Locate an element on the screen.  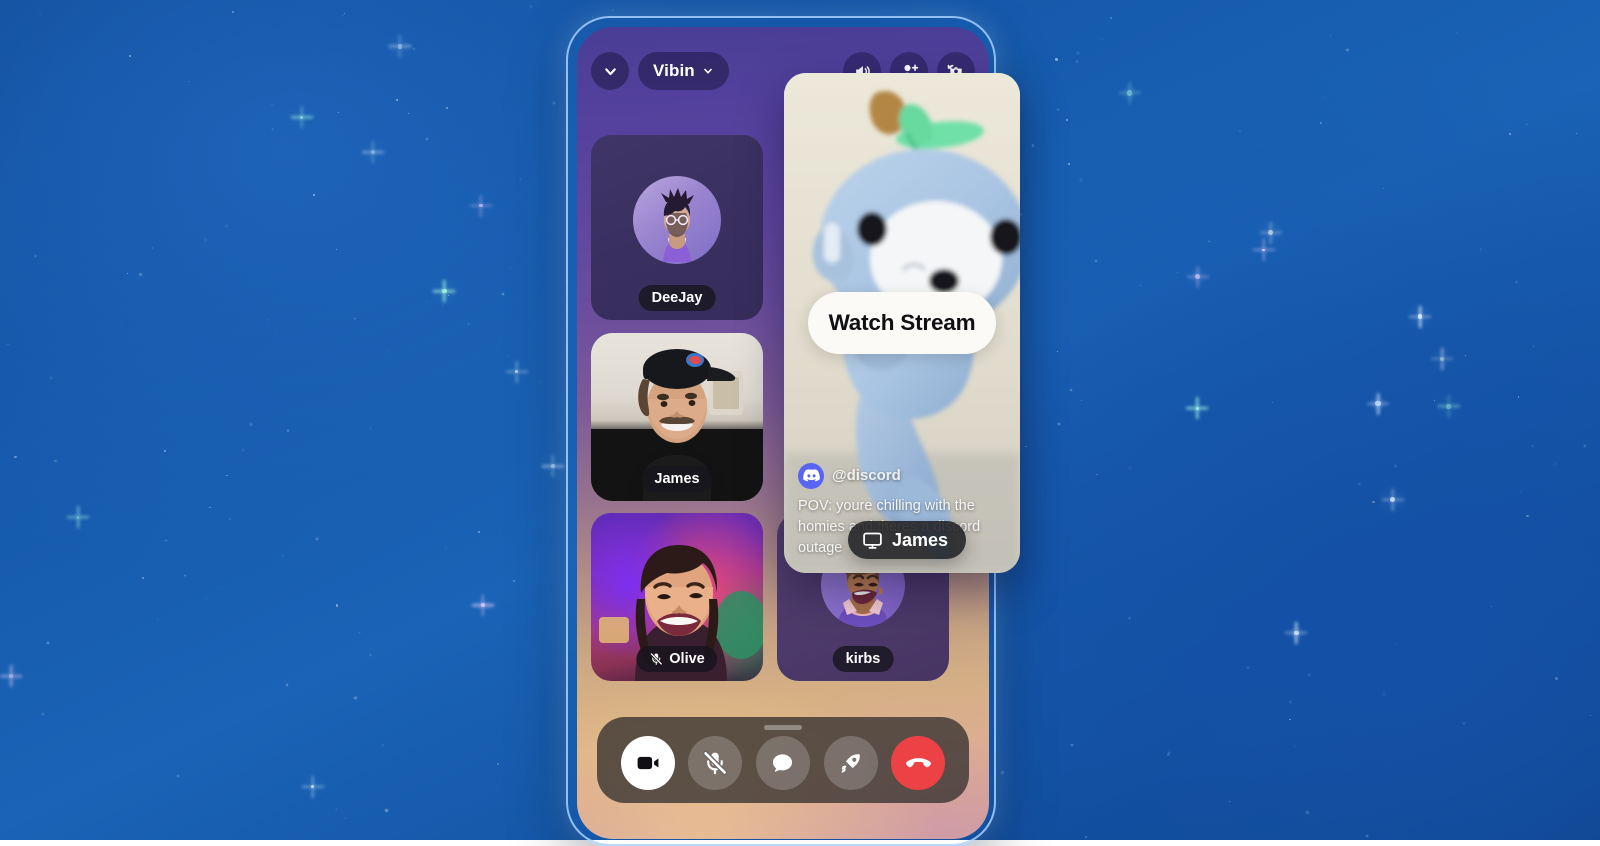
camera-button is located at coordinates (648, 763).